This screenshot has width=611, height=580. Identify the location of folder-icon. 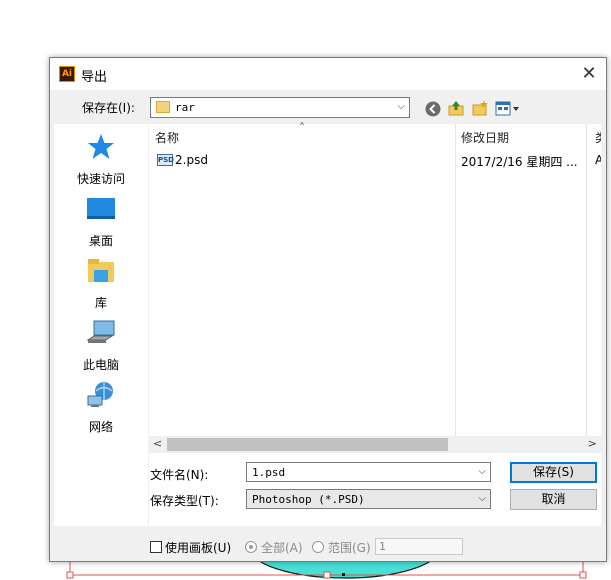
(163, 107).